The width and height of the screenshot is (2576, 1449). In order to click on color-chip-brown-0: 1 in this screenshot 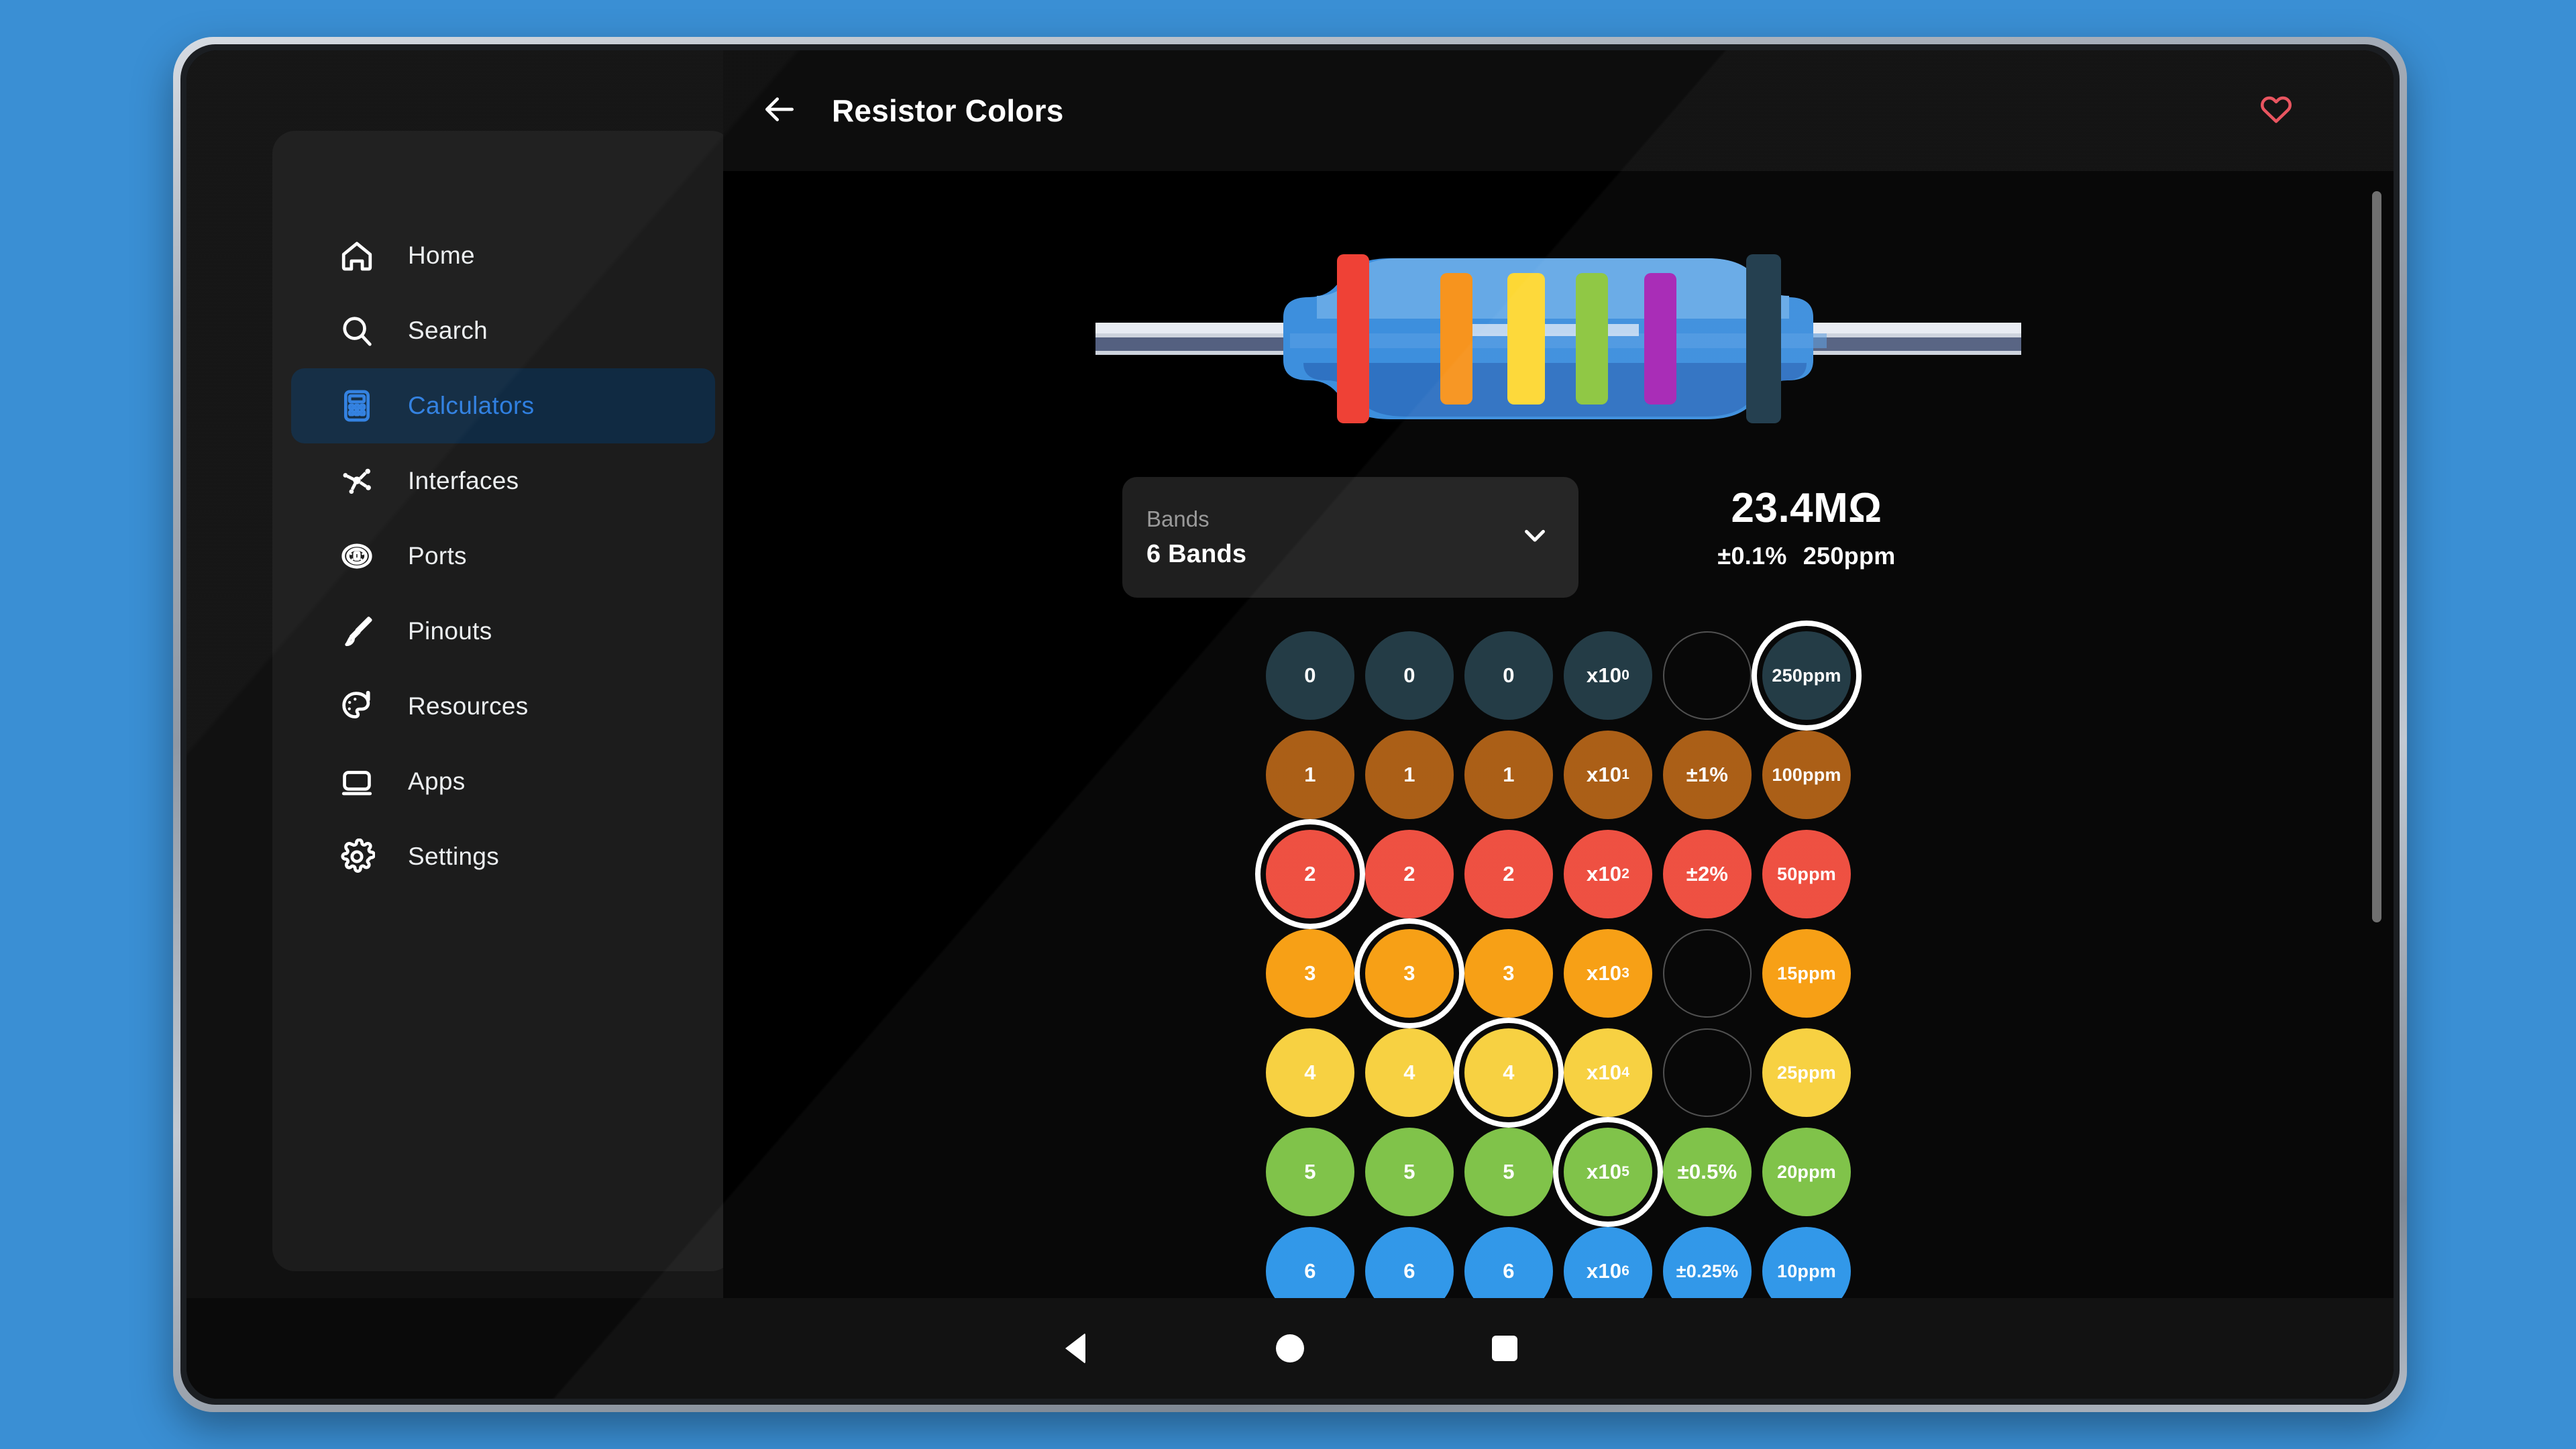, I will do `click(1310, 775)`.